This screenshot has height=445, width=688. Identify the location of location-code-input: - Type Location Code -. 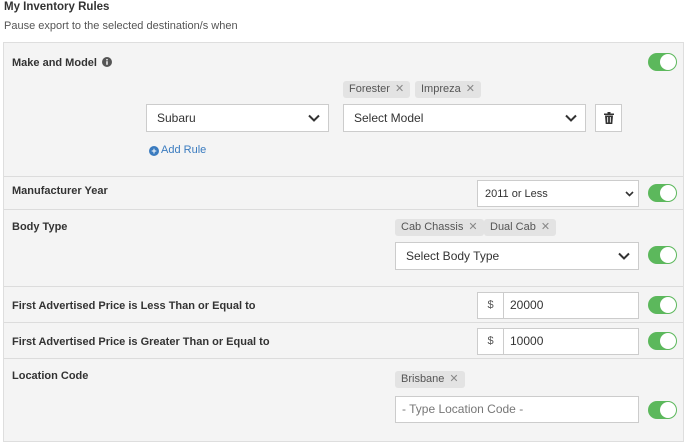
(517, 409).